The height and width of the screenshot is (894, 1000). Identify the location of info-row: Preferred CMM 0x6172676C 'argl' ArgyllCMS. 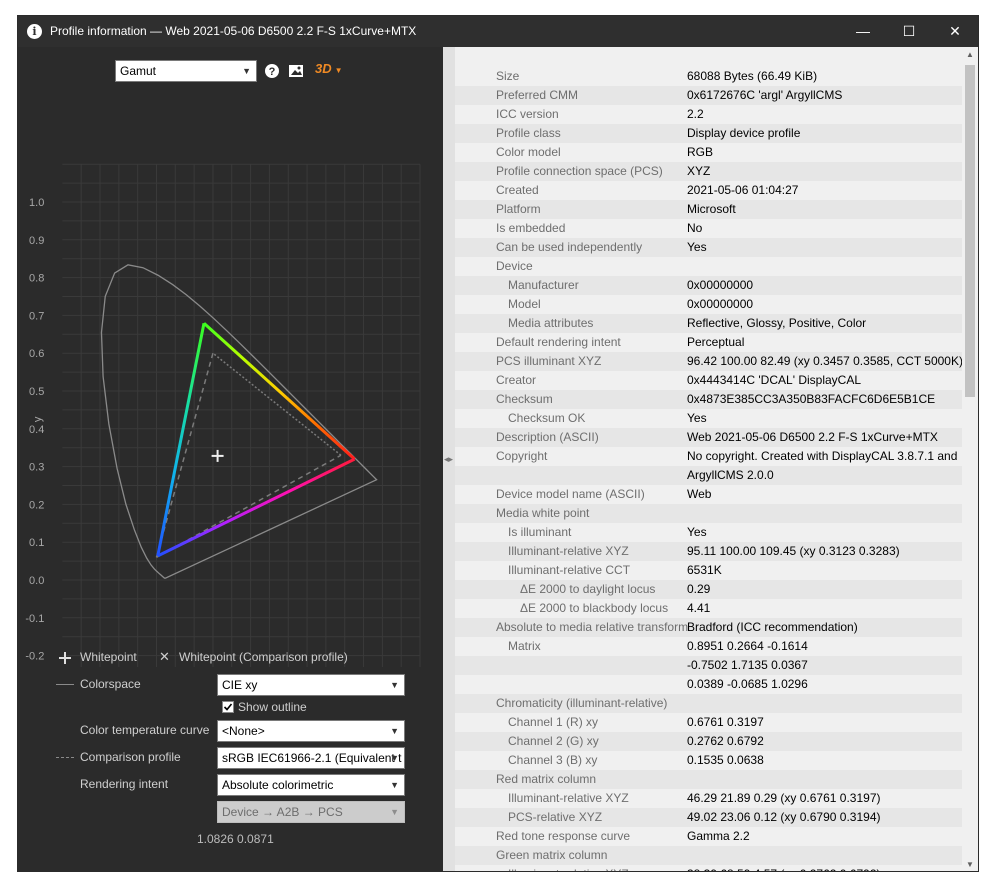
(708, 95).